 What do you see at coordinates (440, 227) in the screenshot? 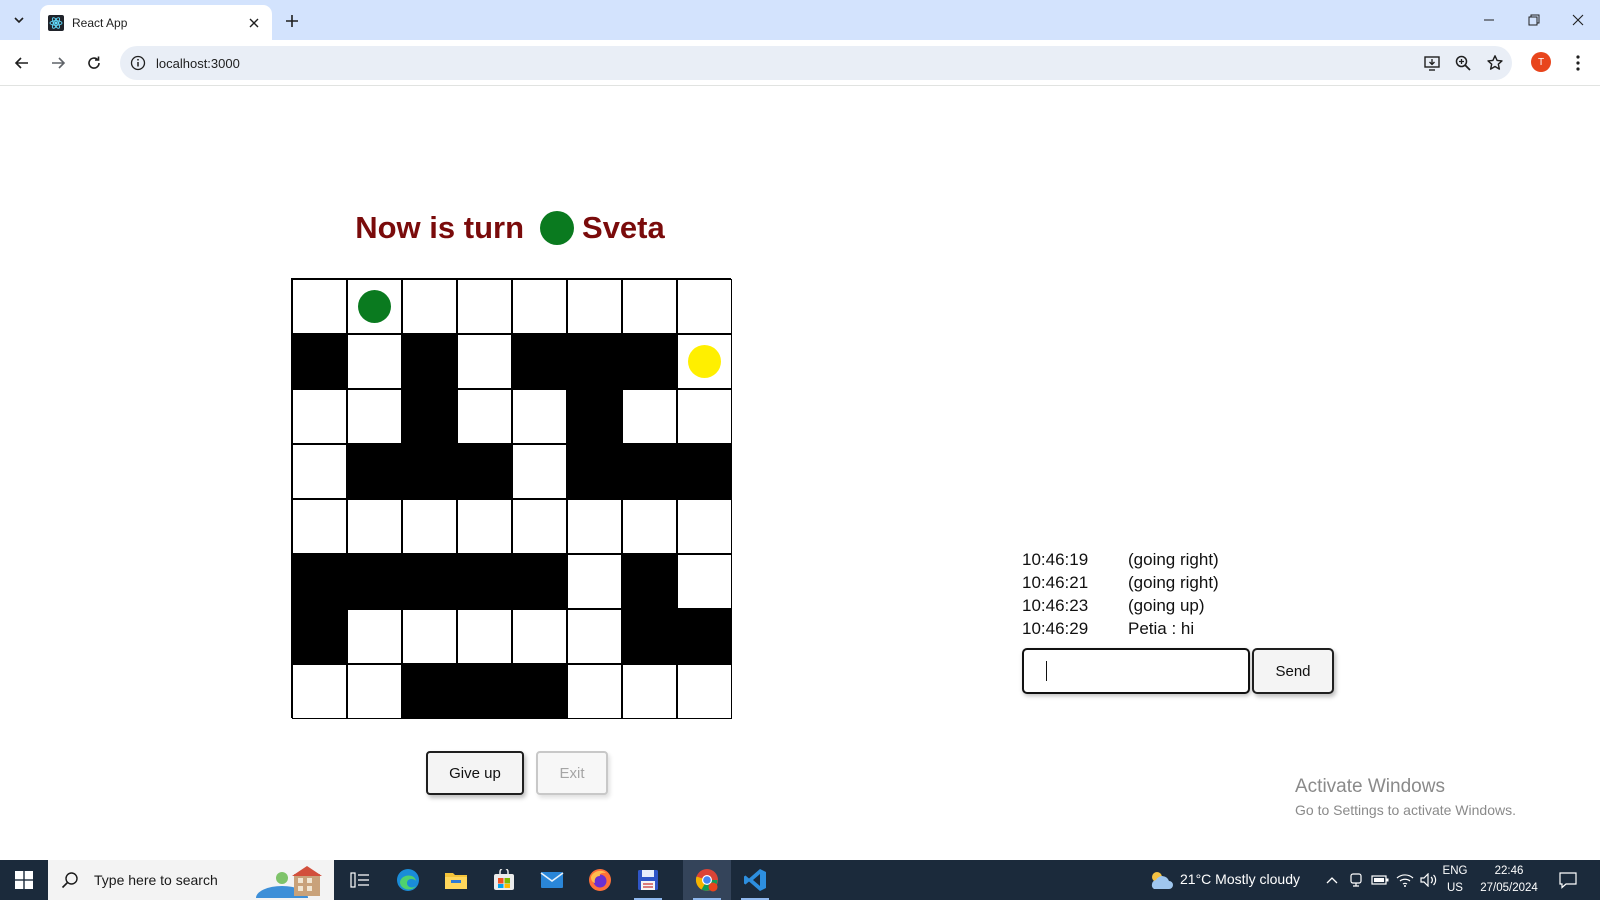
I see `turn-prefix: Now is turn` at bounding box center [440, 227].